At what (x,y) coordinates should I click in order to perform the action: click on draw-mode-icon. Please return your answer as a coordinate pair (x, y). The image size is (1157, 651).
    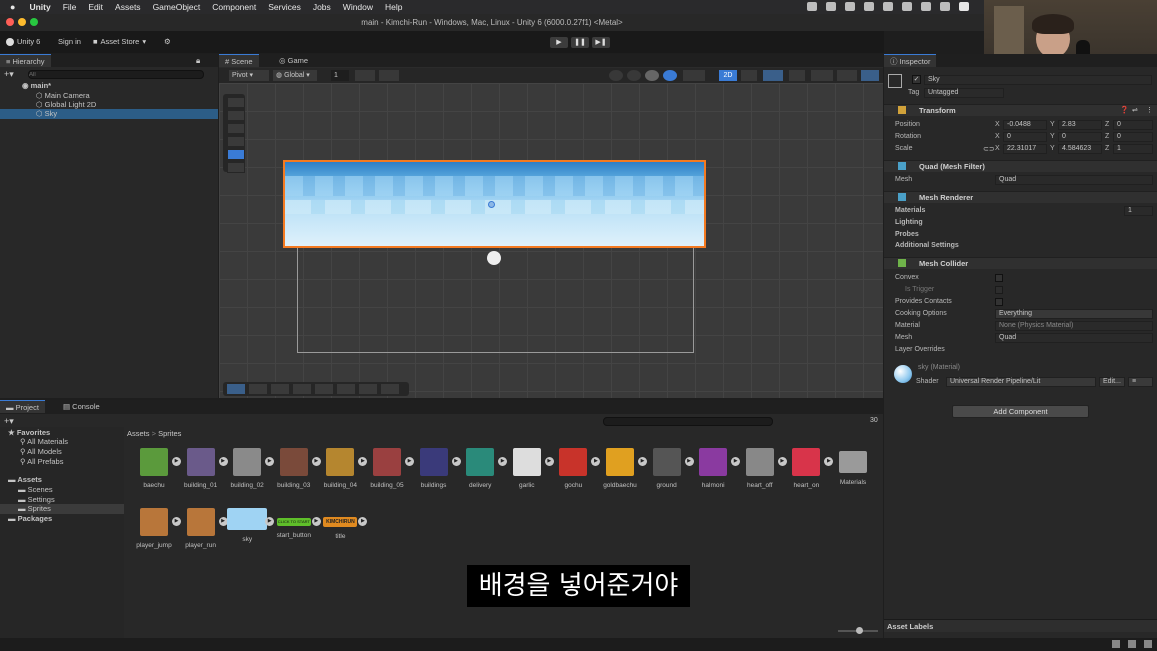
    Looking at the image, I should click on (694, 75).